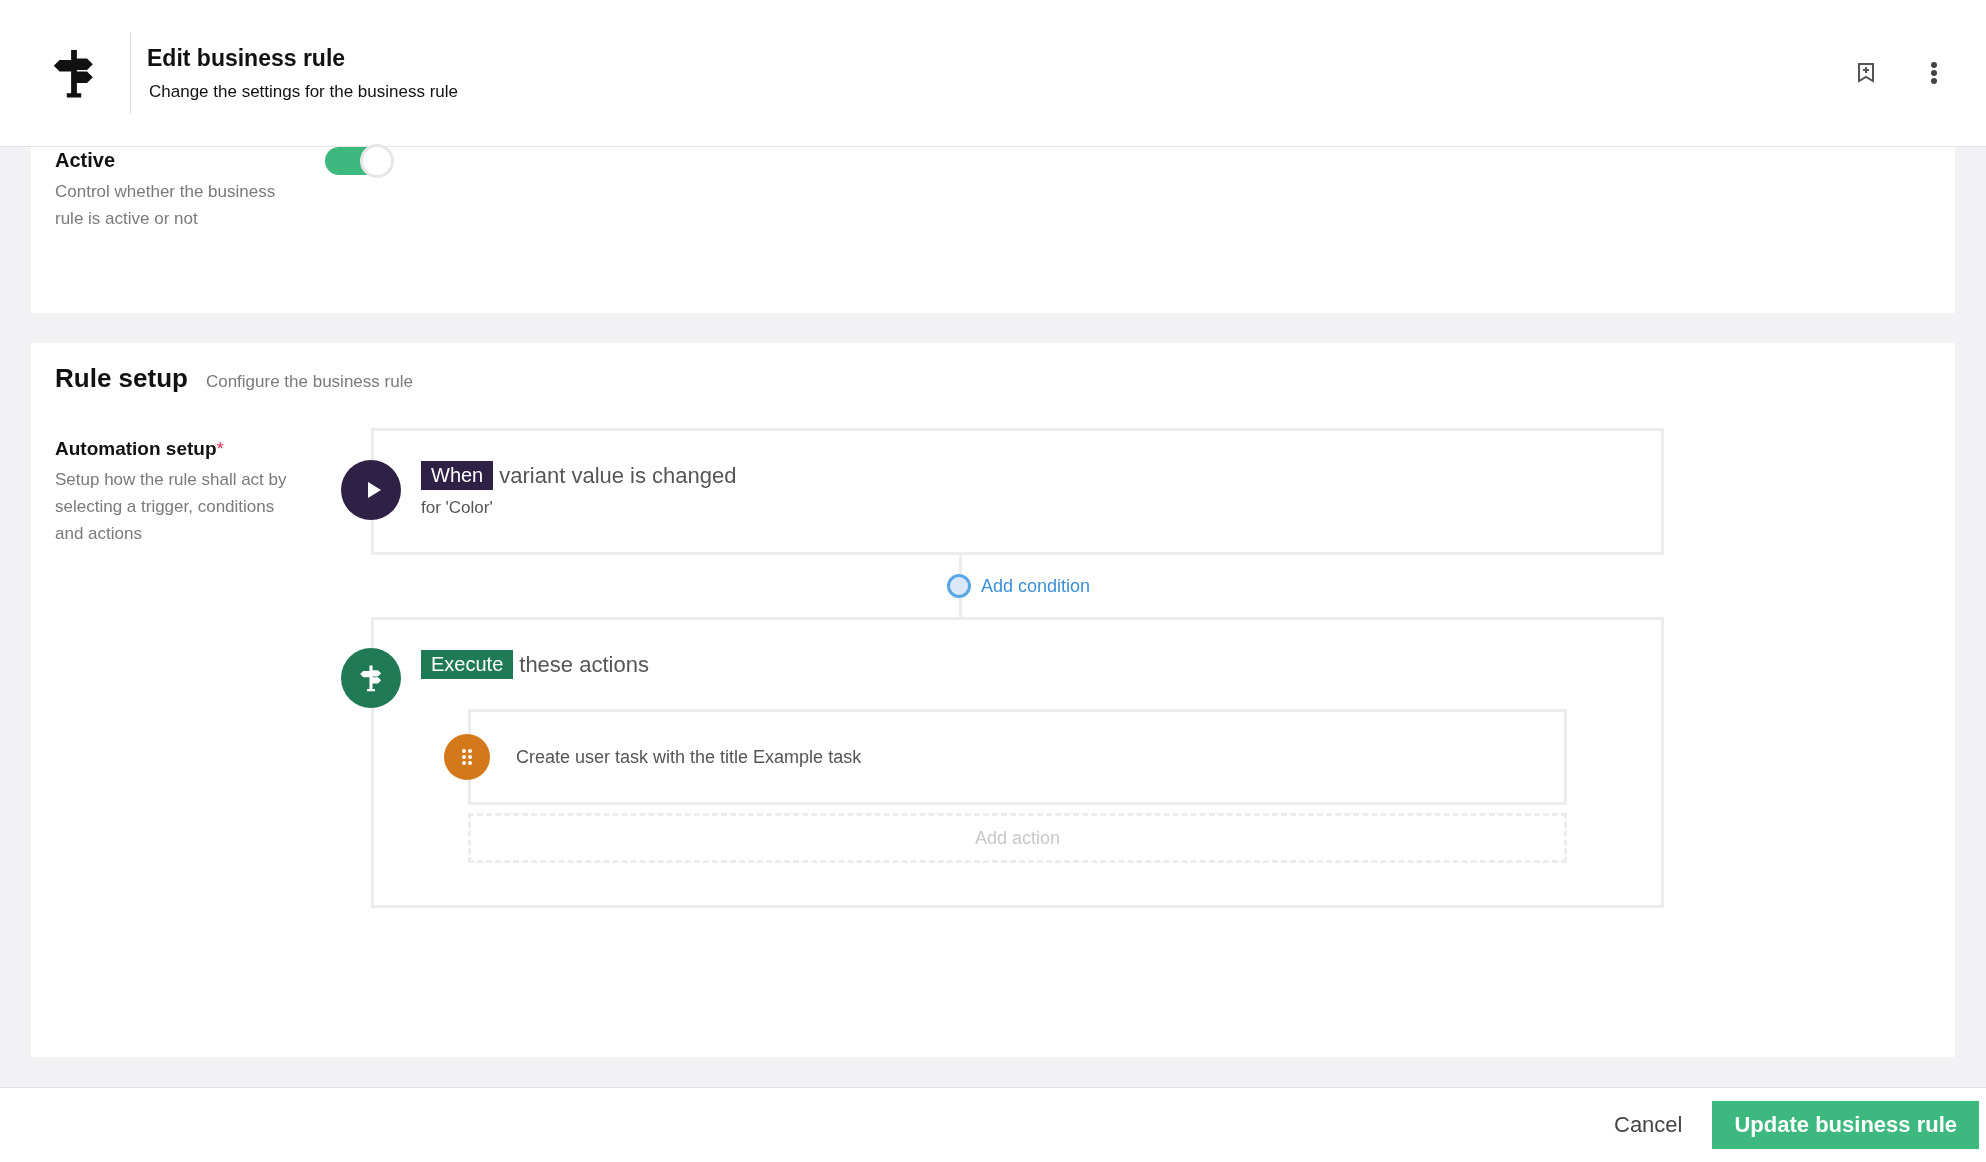 This screenshot has height=1162, width=1986. I want to click on field-description: Setup how the rule shall act by selecting a trigger, conditions and actions, so click(171, 507).